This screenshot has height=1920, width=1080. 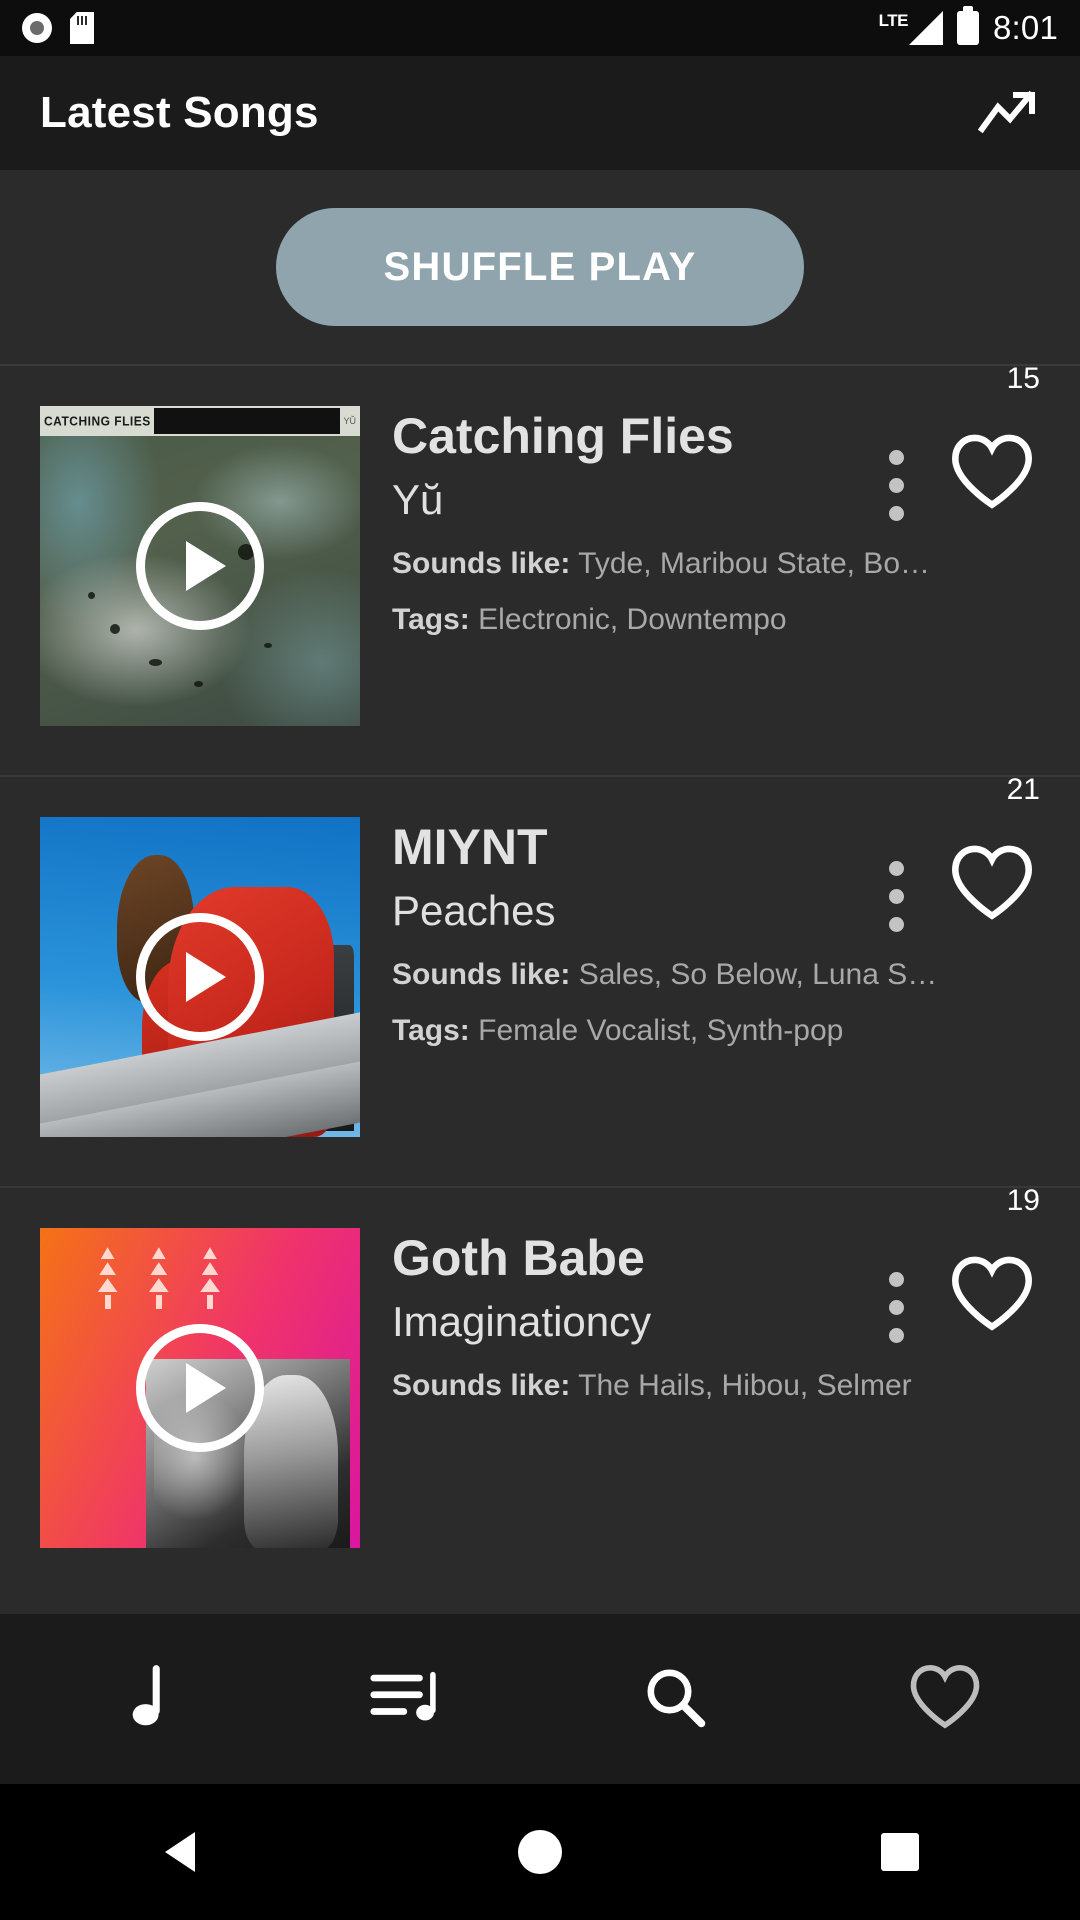 I want to click on music-note-icon, so click(x=135, y=1699).